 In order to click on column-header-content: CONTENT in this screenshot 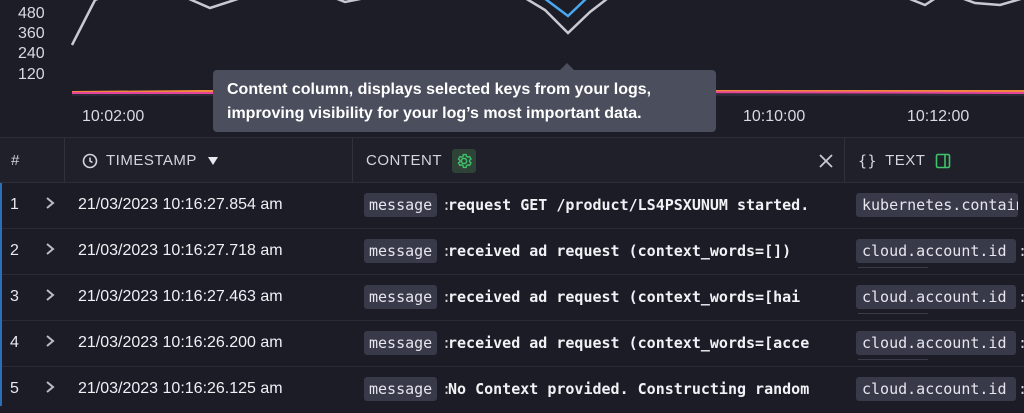, I will do `click(421, 160)`.